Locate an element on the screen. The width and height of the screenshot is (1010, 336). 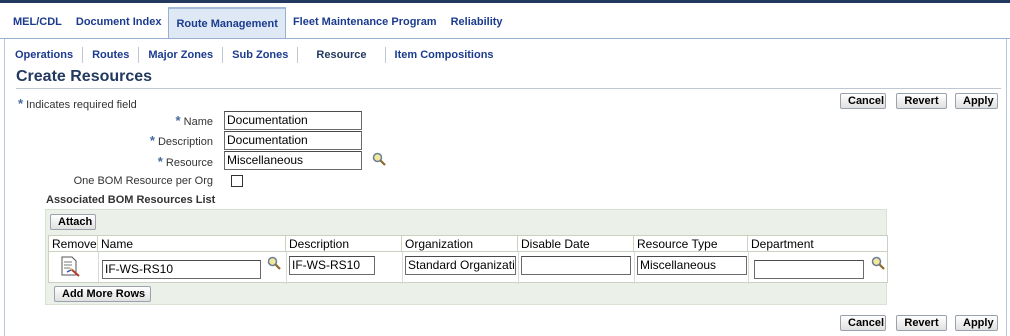
revert-button-bottom: Revert is located at coordinates (921, 323).